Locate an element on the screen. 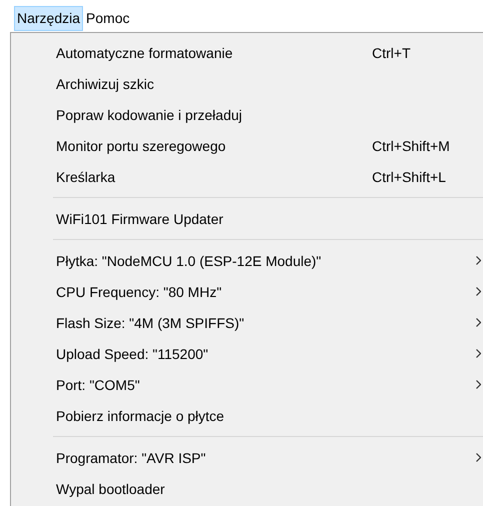 The width and height of the screenshot is (483, 506). menu-title: Narzędzia is located at coordinates (49, 18).